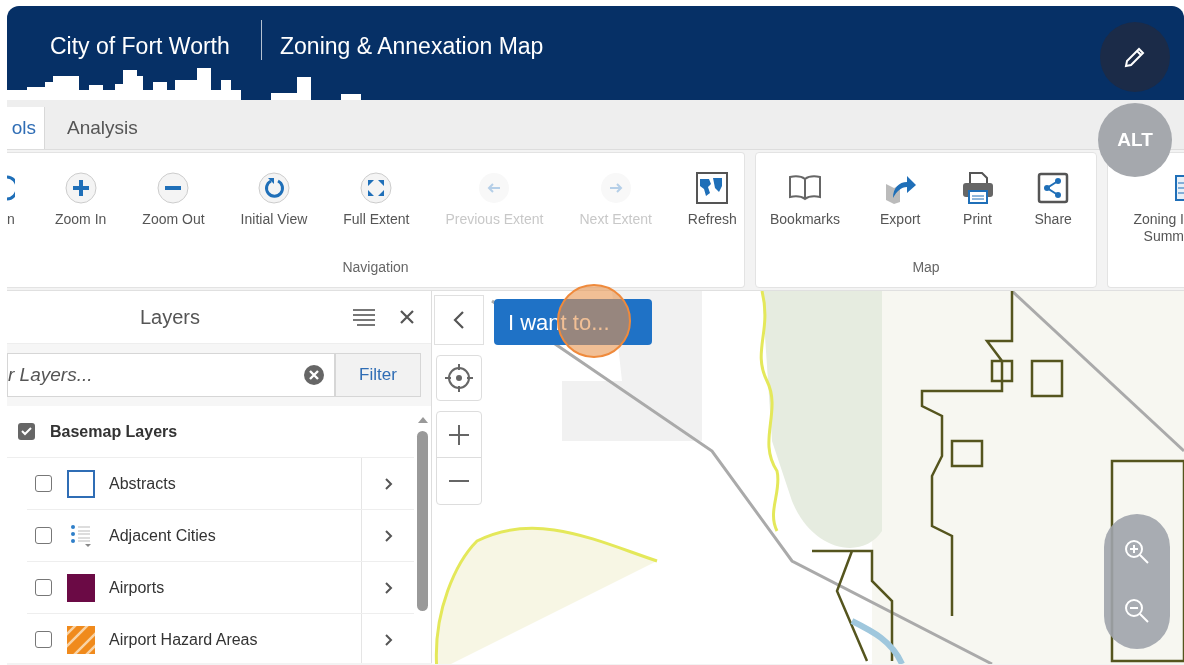 The width and height of the screenshot is (1184, 665). I want to click on app-title: Zoning & Annexation Map, so click(412, 46).